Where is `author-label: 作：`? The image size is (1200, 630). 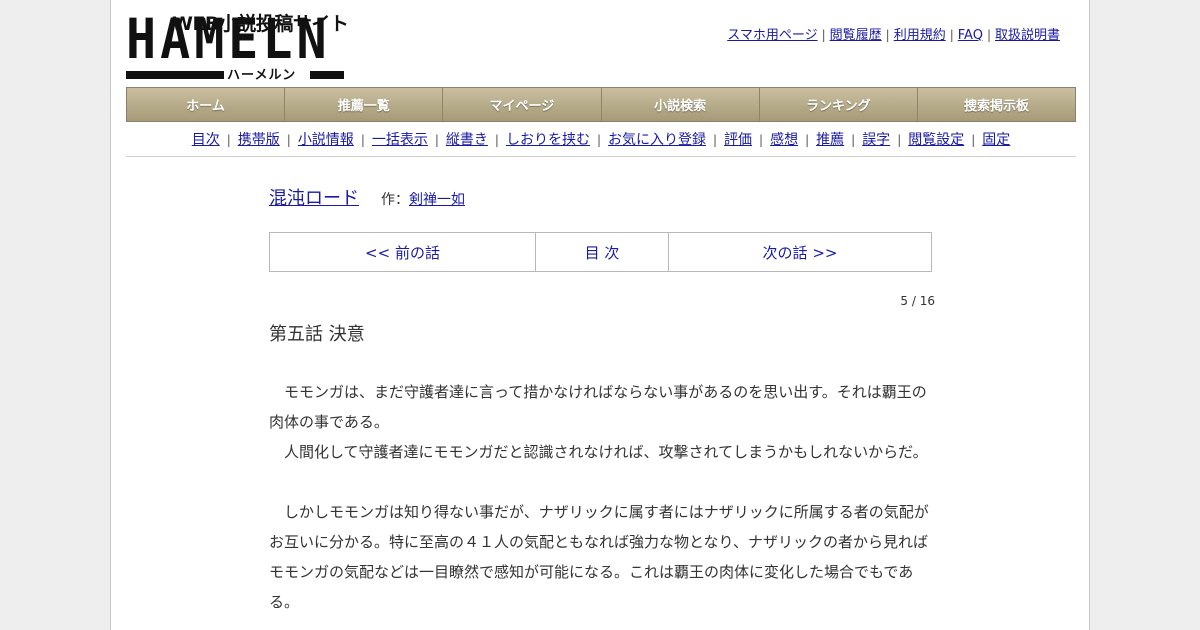 author-label: 作： is located at coordinates (395, 200).